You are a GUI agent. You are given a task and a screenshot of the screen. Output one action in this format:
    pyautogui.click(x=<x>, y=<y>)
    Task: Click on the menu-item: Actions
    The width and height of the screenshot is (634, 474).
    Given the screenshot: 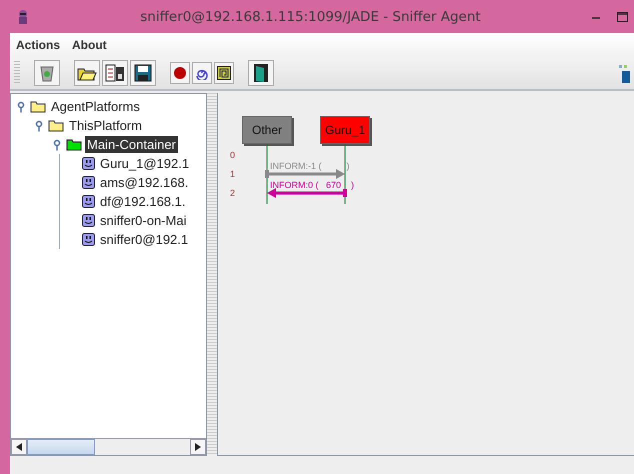 What is the action you would take?
    pyautogui.click(x=38, y=45)
    